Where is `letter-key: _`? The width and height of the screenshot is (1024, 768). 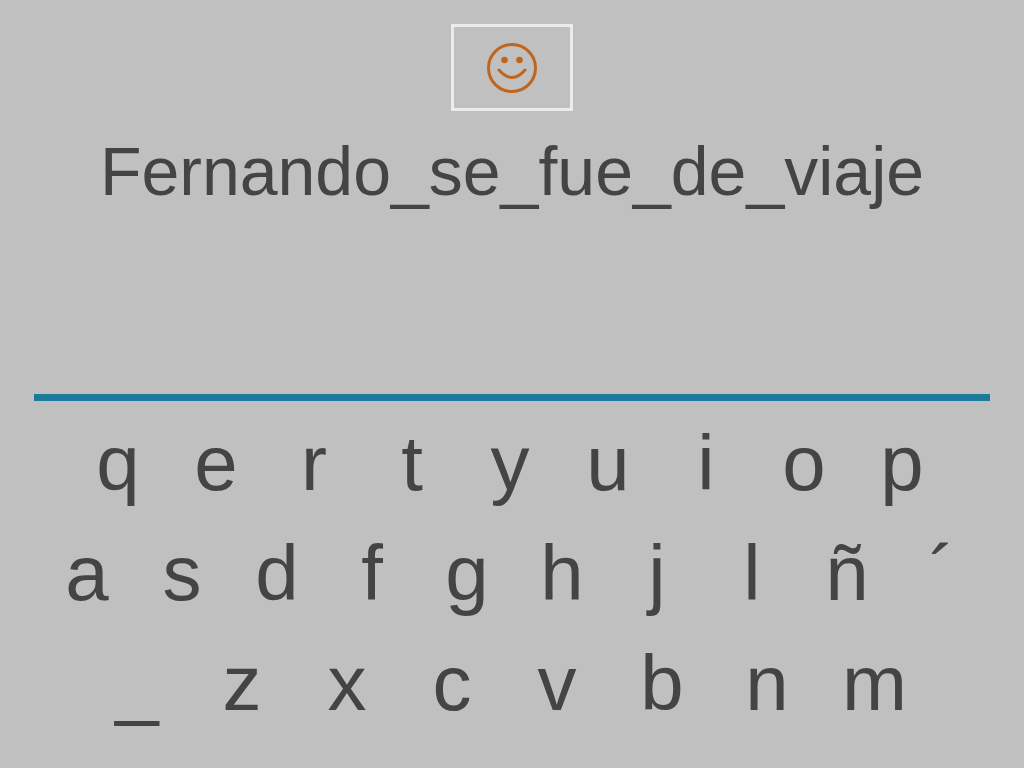 letter-key: _ is located at coordinates (137, 683).